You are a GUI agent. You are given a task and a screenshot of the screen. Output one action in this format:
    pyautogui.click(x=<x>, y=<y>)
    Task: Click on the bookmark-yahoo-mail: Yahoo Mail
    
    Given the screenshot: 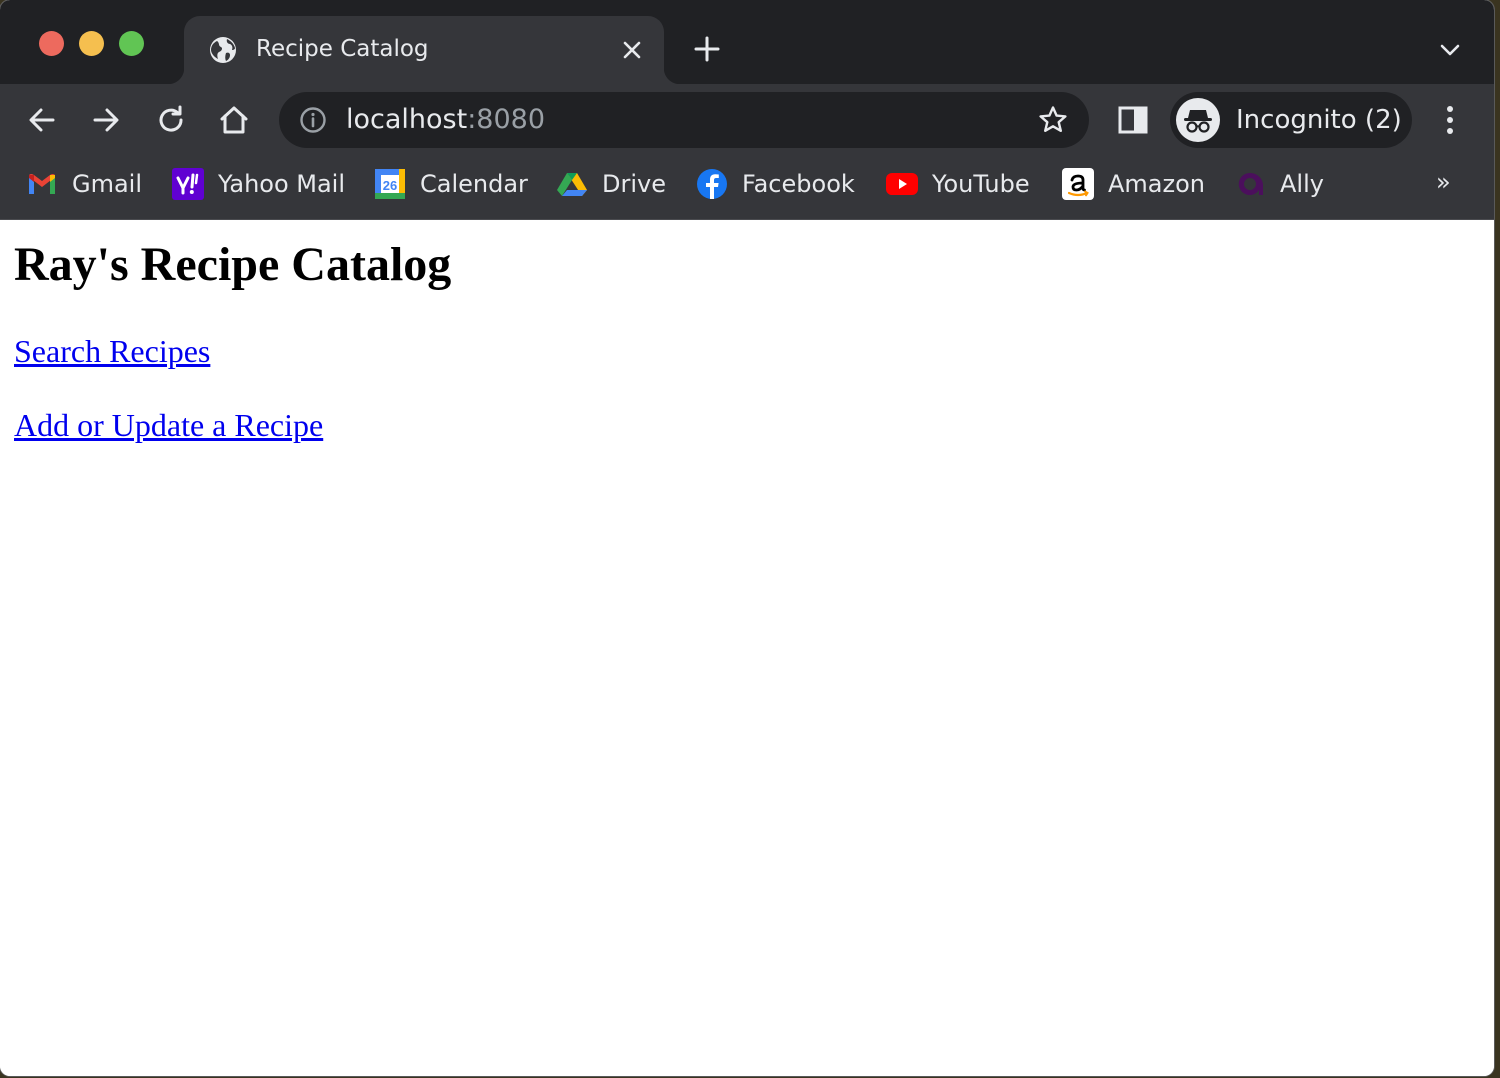 What is the action you would take?
    pyautogui.click(x=258, y=184)
    